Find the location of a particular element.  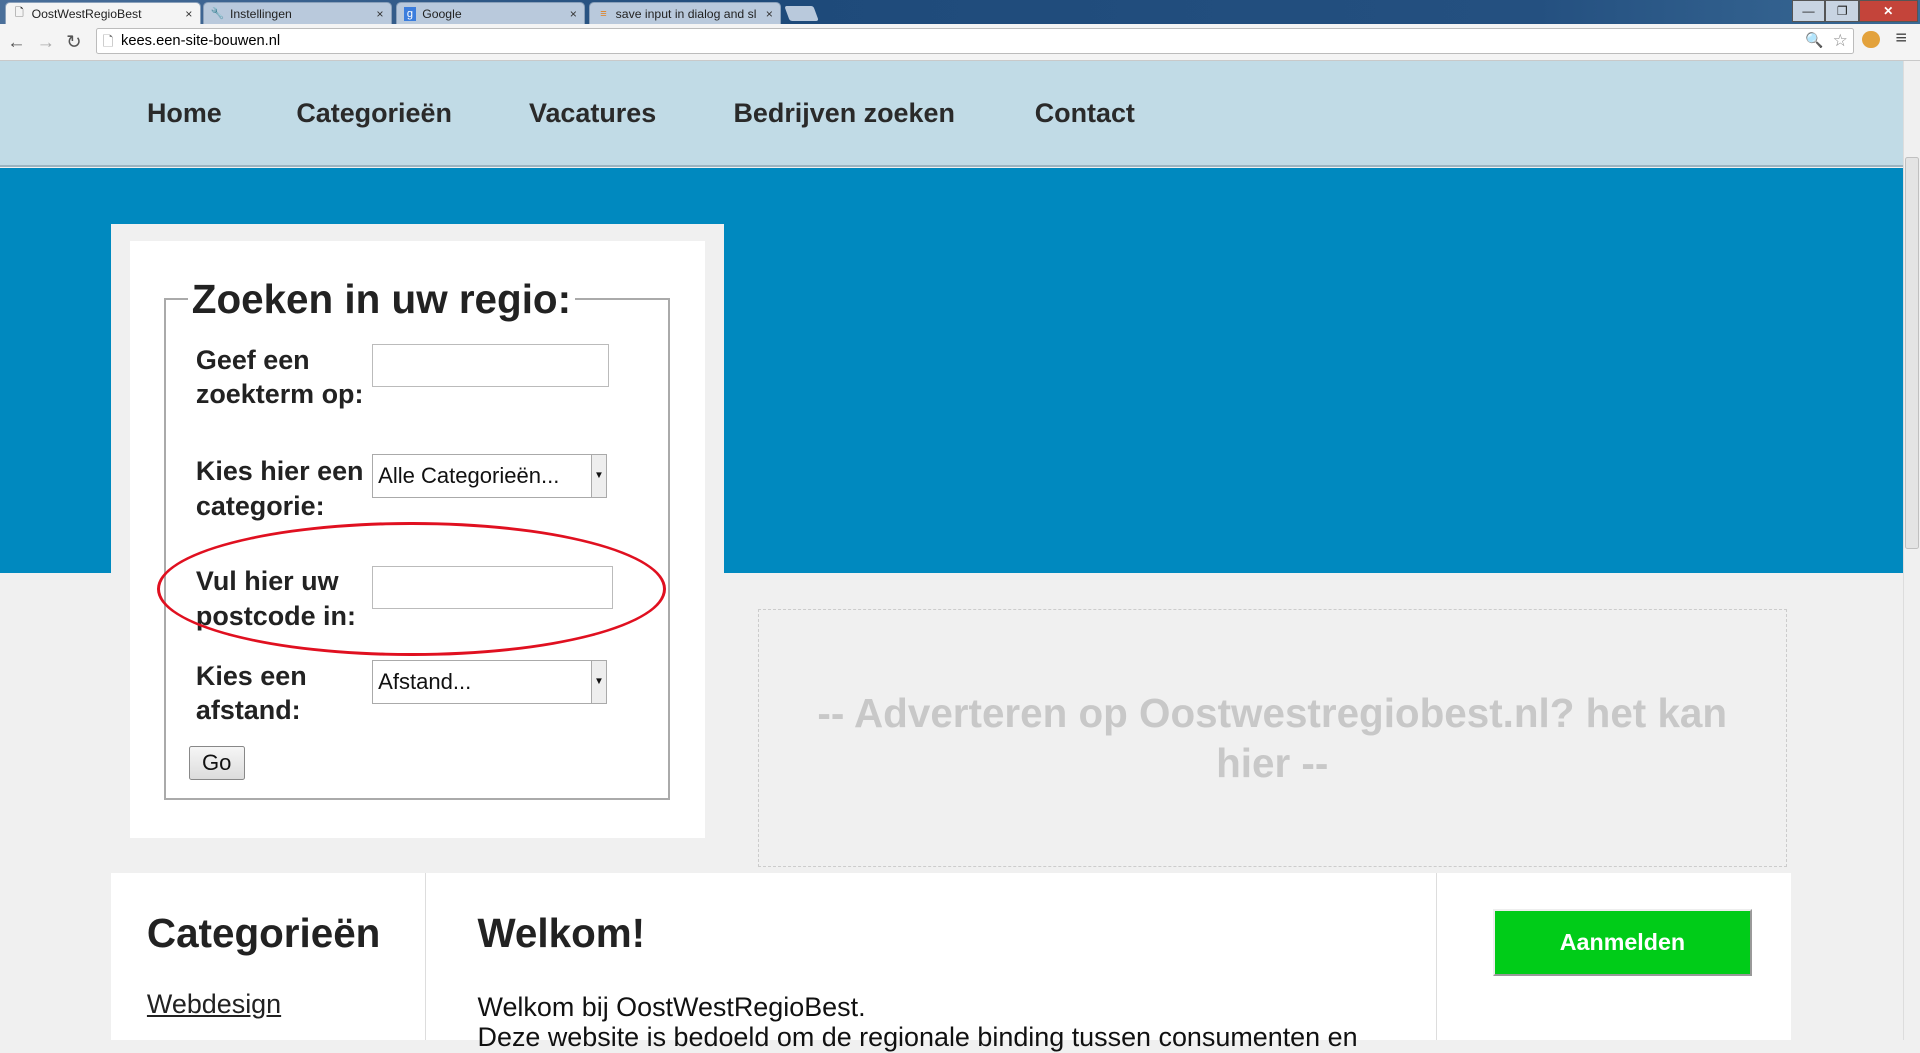

back-icon: ← is located at coordinates (16, 42).